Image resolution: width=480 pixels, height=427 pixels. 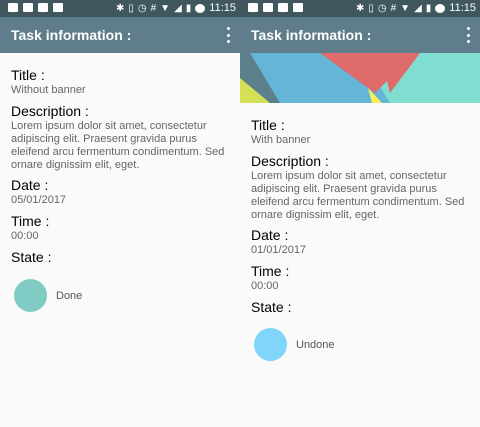 What do you see at coordinates (360, 78) in the screenshot?
I see `task-banner-image` at bounding box center [360, 78].